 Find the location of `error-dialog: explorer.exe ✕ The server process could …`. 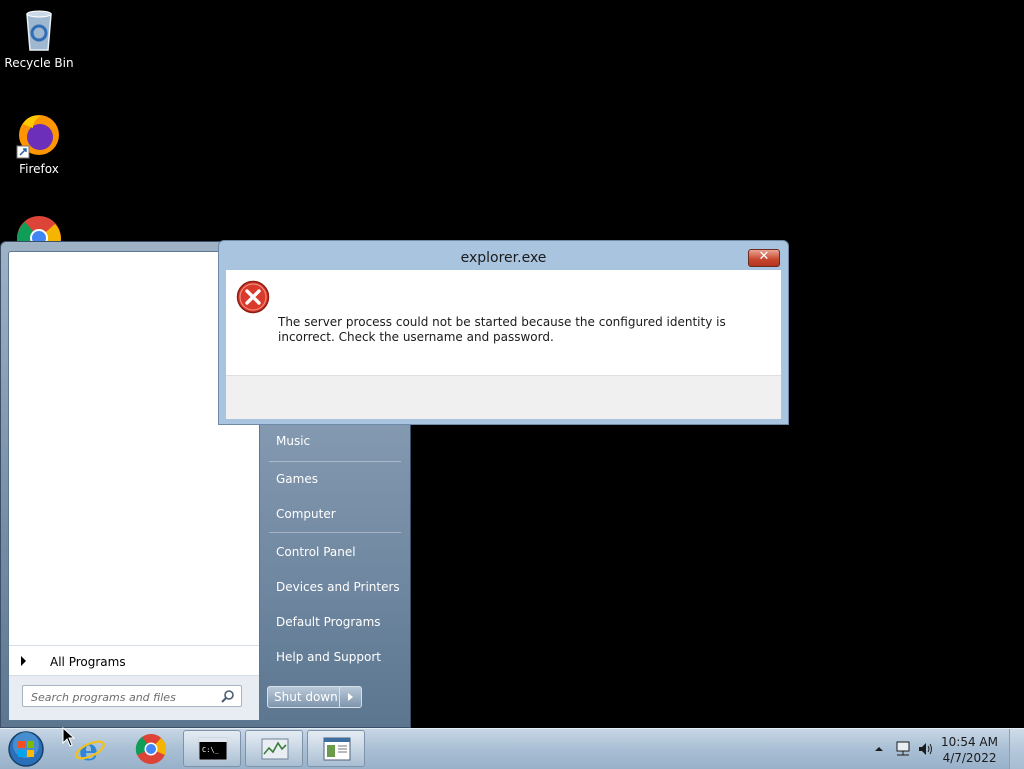

error-dialog: explorer.exe ✕ The server process could … is located at coordinates (503, 332).